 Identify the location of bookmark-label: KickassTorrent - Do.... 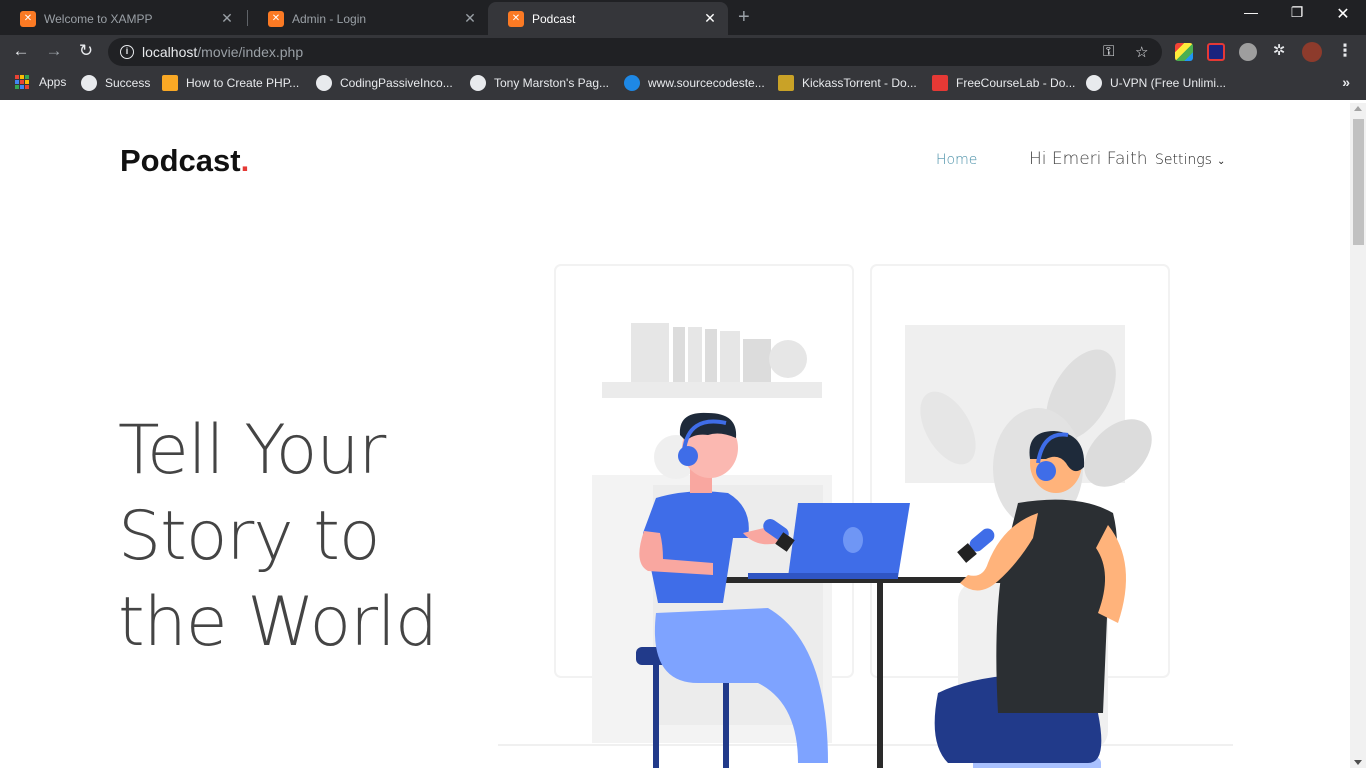
(859, 83).